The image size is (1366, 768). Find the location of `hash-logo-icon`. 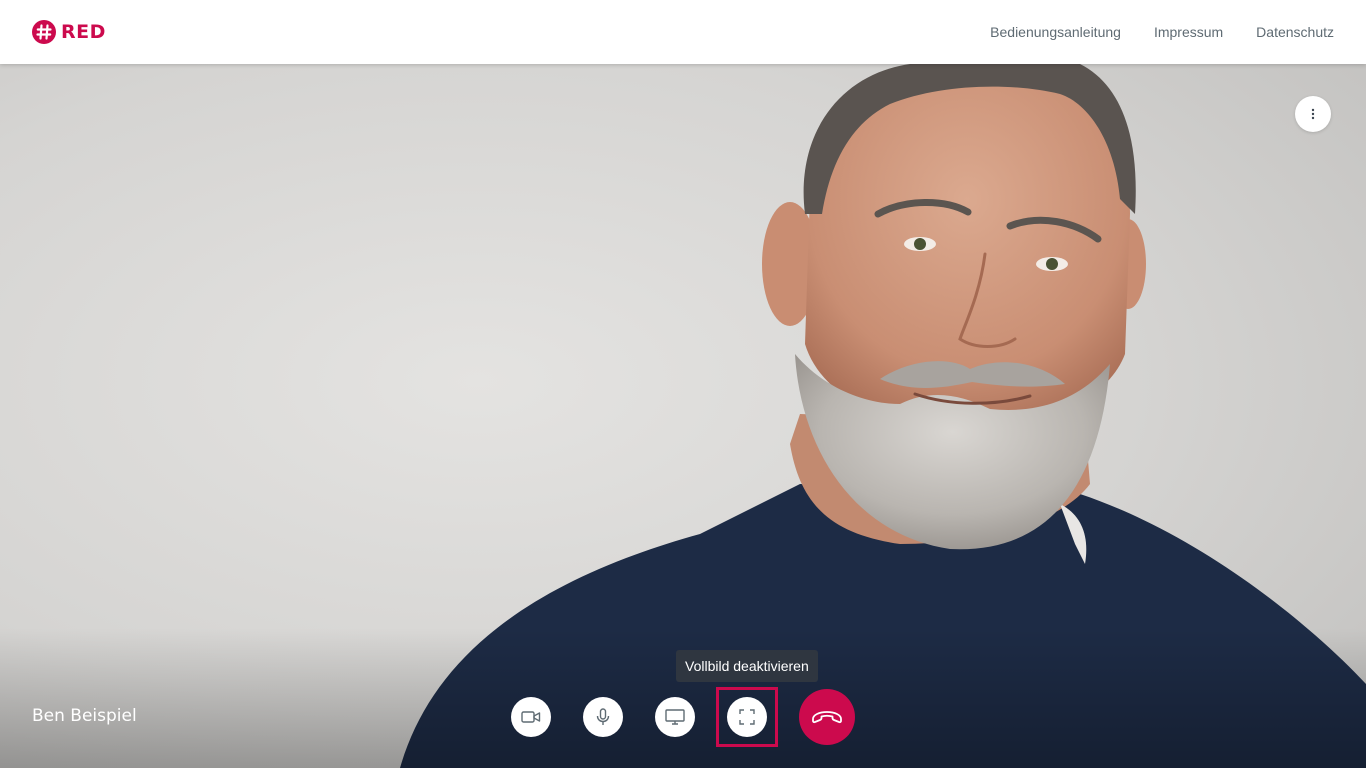

hash-logo-icon is located at coordinates (44, 32).